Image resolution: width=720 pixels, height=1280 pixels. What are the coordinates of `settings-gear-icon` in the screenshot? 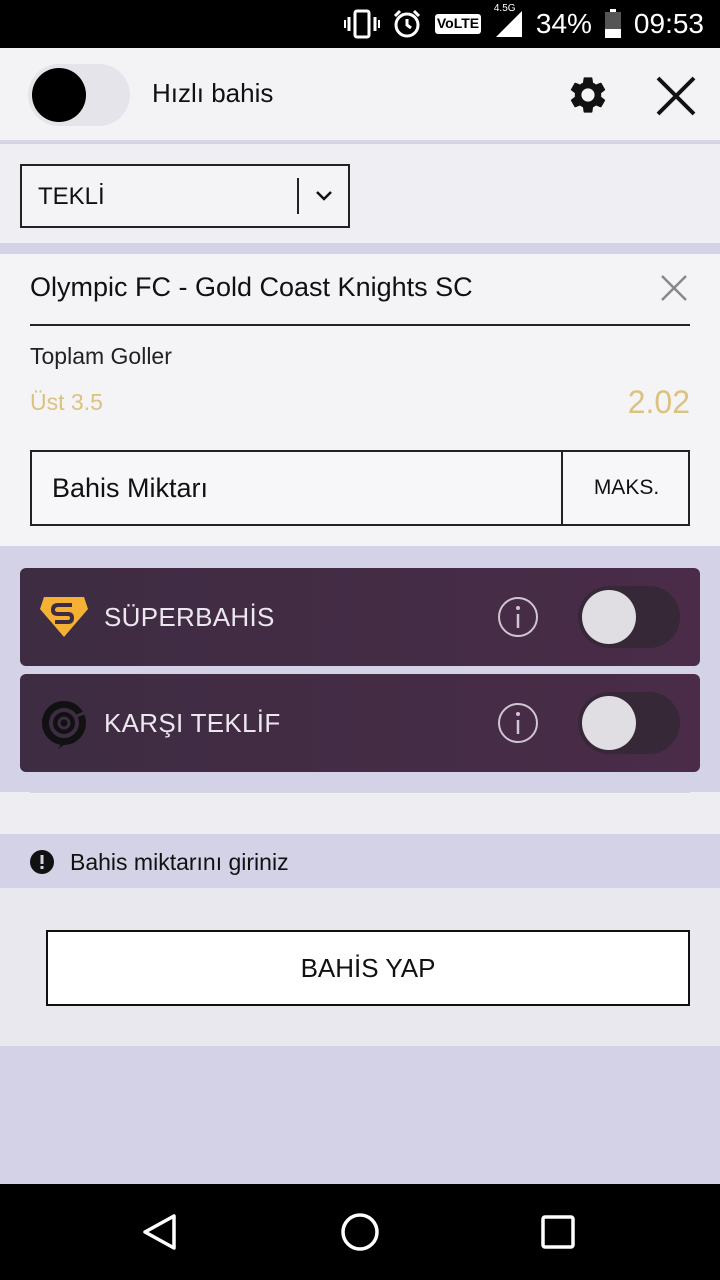 It's located at (588, 95).